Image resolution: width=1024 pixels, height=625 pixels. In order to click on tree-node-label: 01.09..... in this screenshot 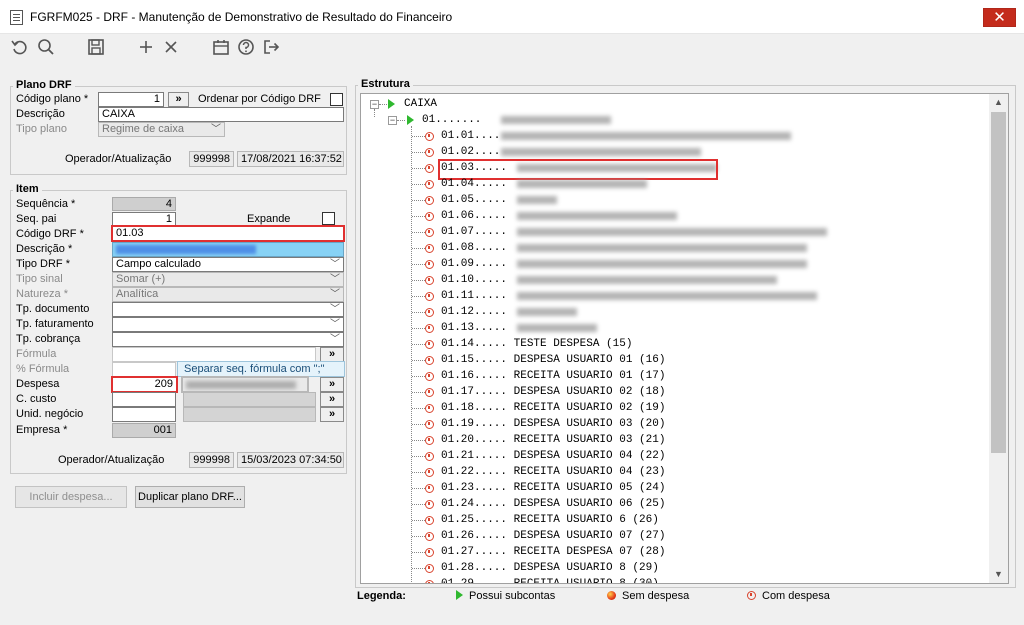, I will do `click(474, 264)`.